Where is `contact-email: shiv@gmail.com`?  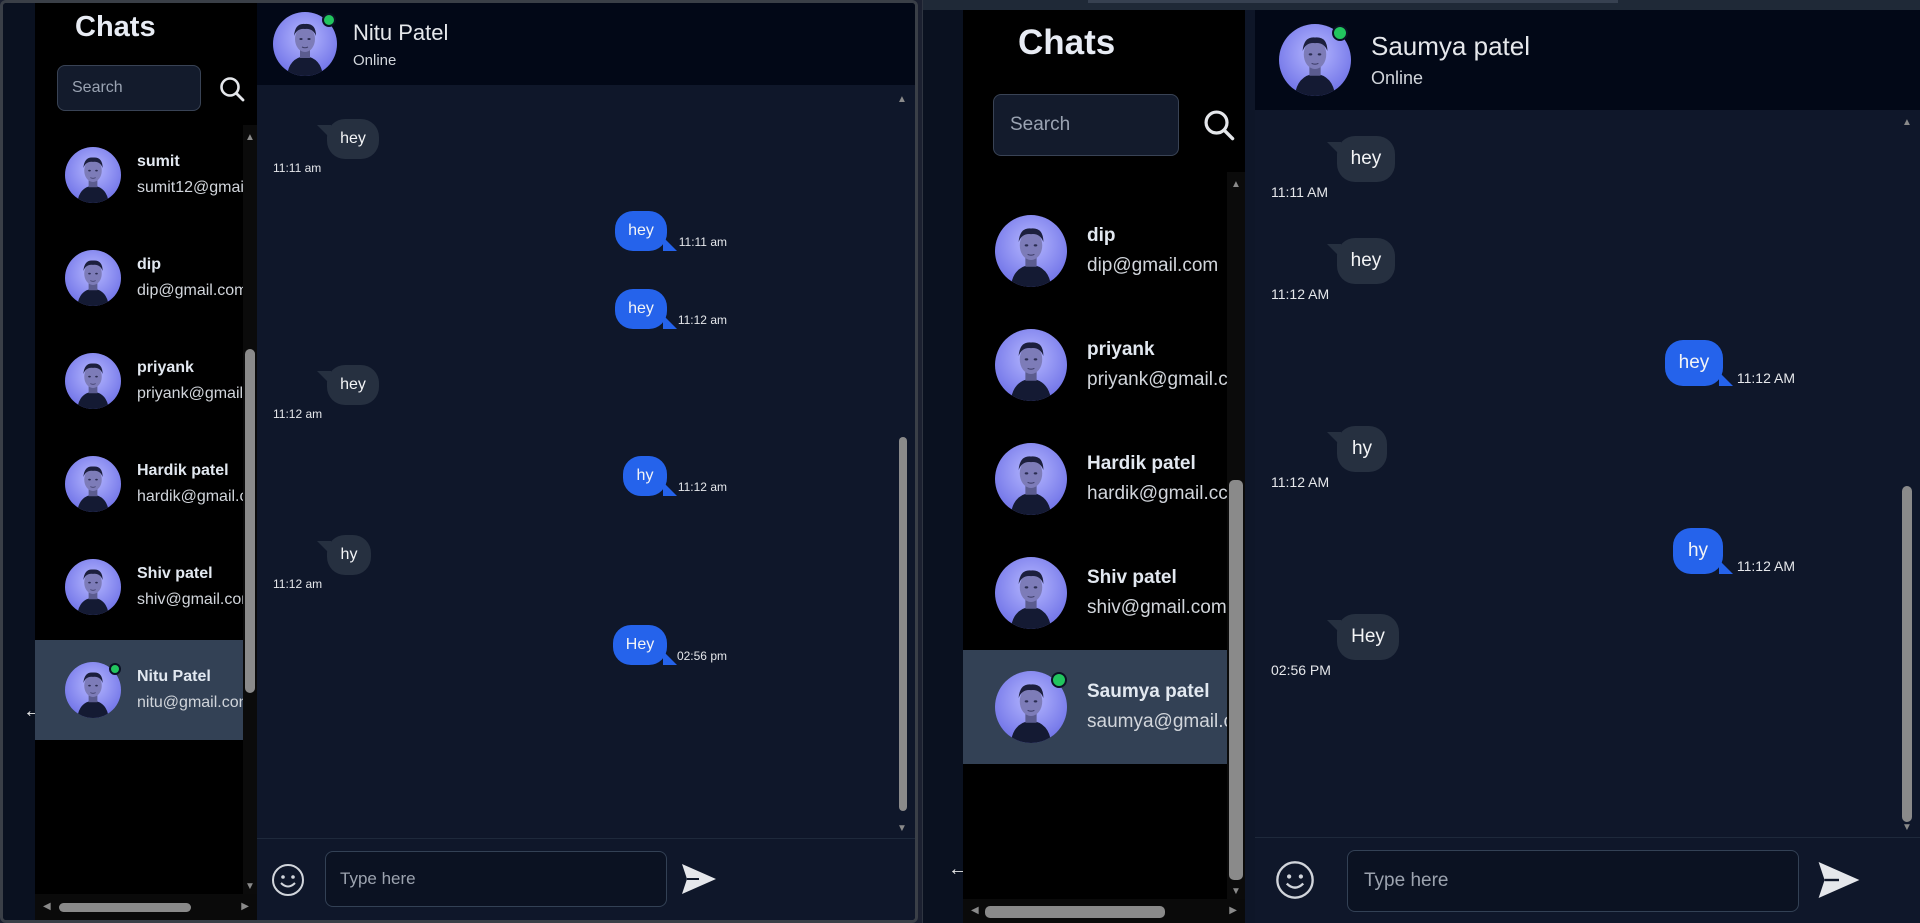
contact-email: shiv@gmail.com is located at coordinates (1157, 607).